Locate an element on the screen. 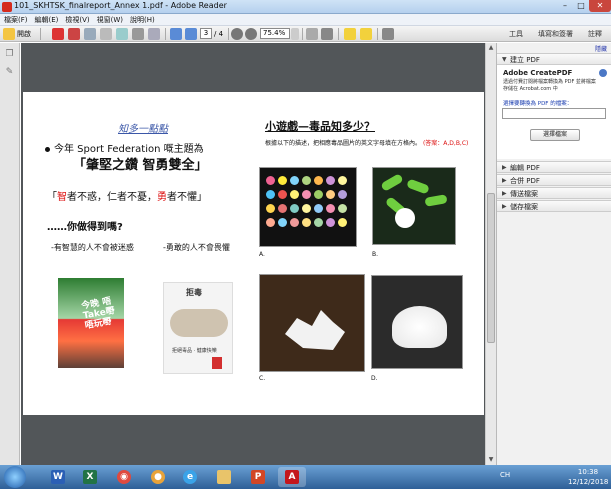  clock-time: 10:38 is located at coordinates (588, 472).